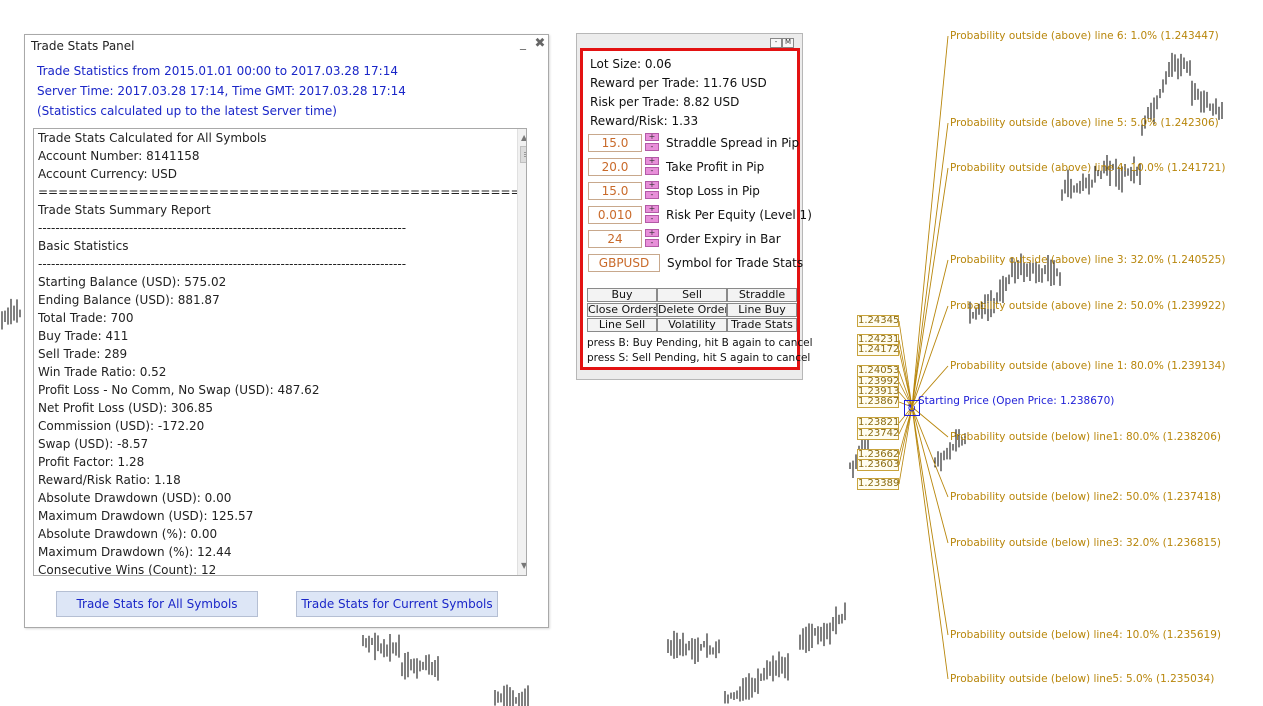  I want to click on close-orders-button: Close Orders, so click(622, 310).